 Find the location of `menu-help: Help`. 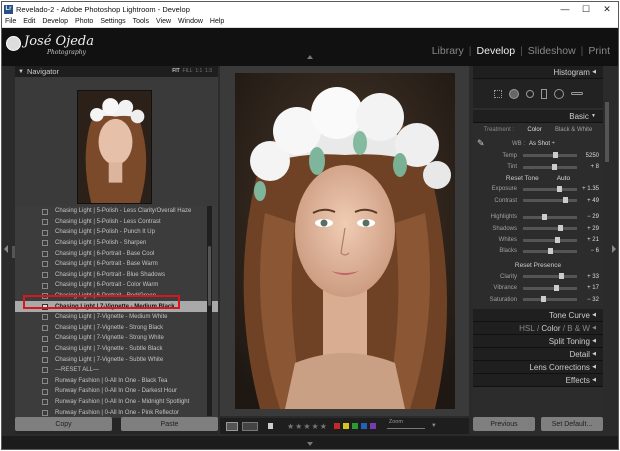

menu-help: Help is located at coordinates (217, 21).